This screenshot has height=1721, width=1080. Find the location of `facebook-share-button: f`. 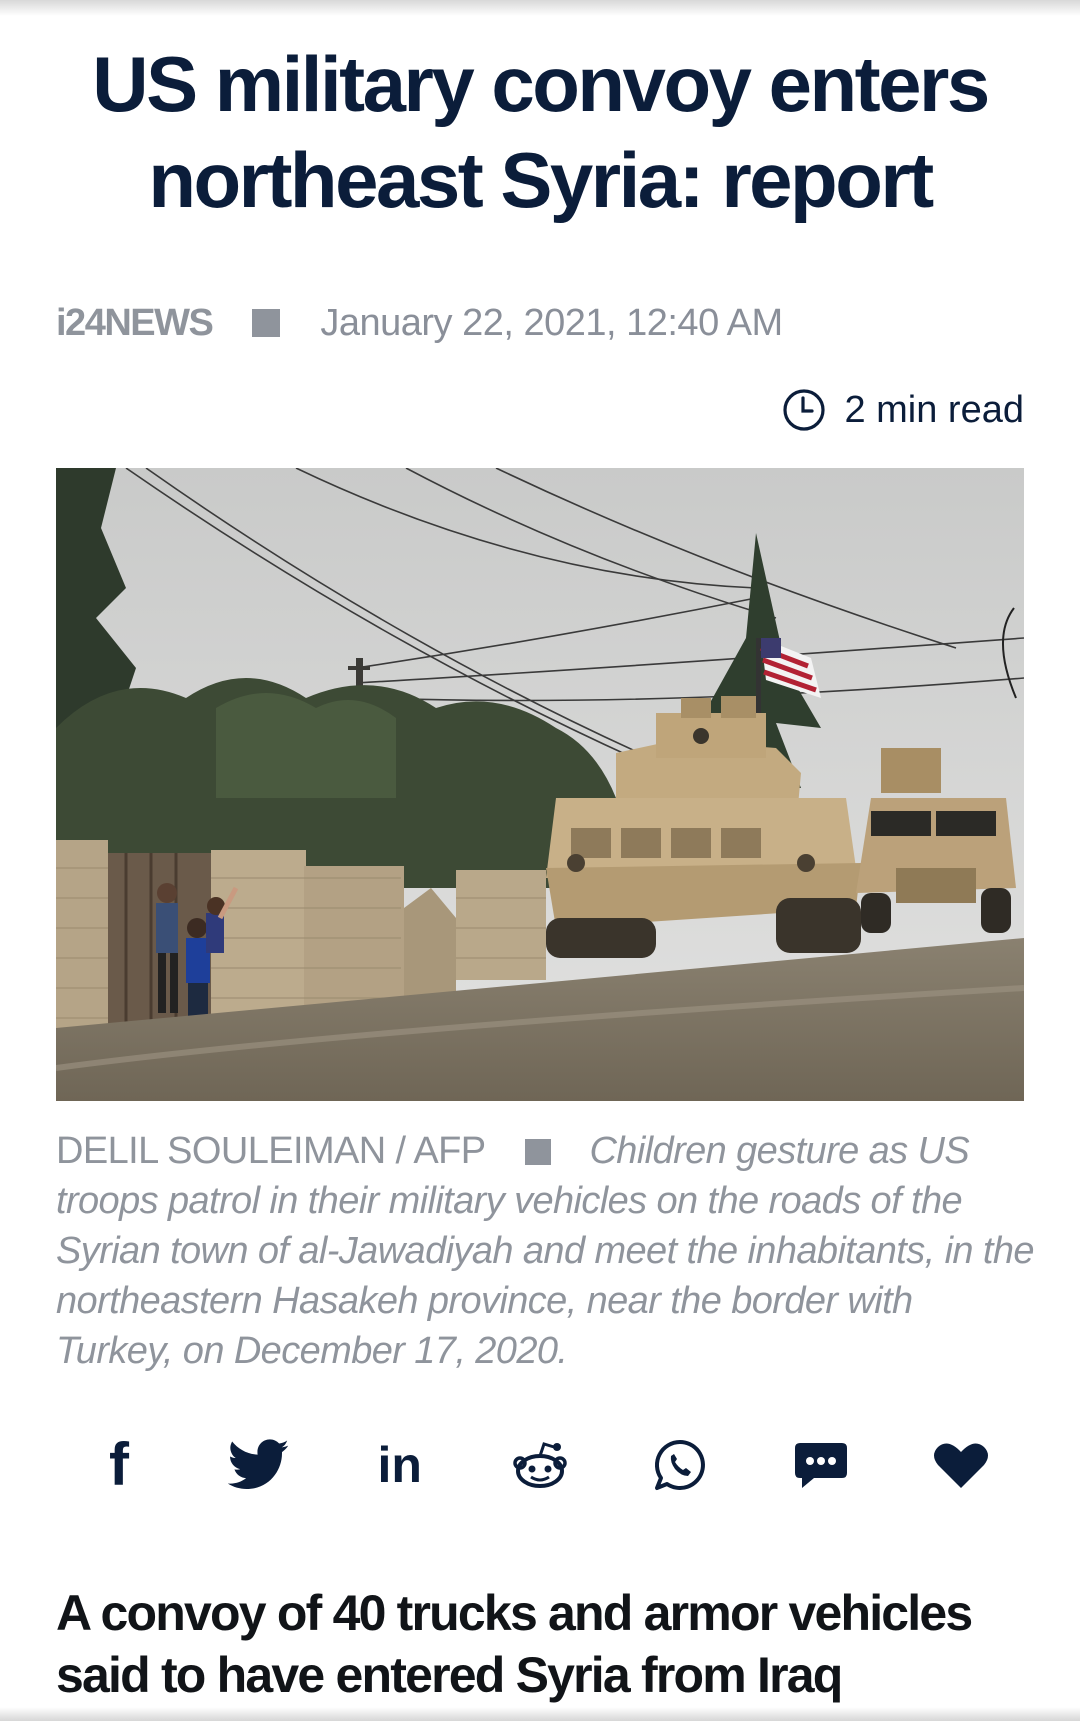

facebook-share-button: f is located at coordinates (119, 1465).